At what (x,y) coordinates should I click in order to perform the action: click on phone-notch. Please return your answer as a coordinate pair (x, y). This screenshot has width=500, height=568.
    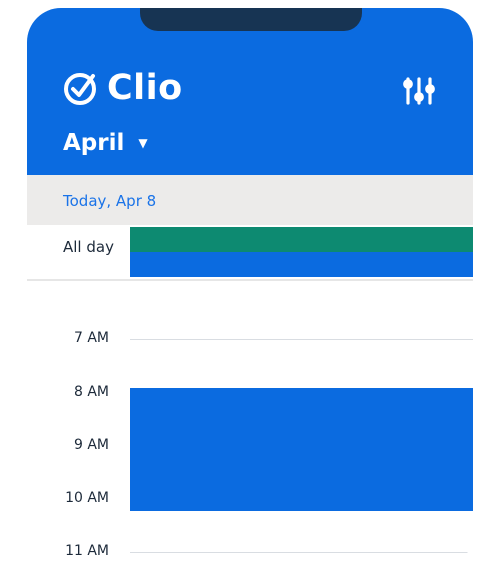
    Looking at the image, I should click on (251, 19).